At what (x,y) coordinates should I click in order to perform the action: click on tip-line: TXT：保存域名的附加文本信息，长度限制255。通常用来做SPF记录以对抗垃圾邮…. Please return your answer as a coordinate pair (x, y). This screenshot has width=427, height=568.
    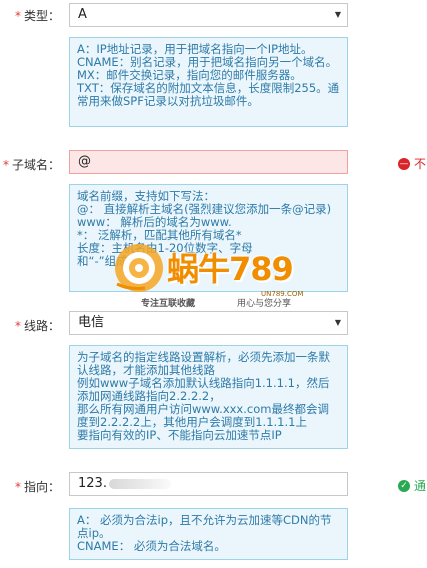
    Looking at the image, I should click on (208, 94).